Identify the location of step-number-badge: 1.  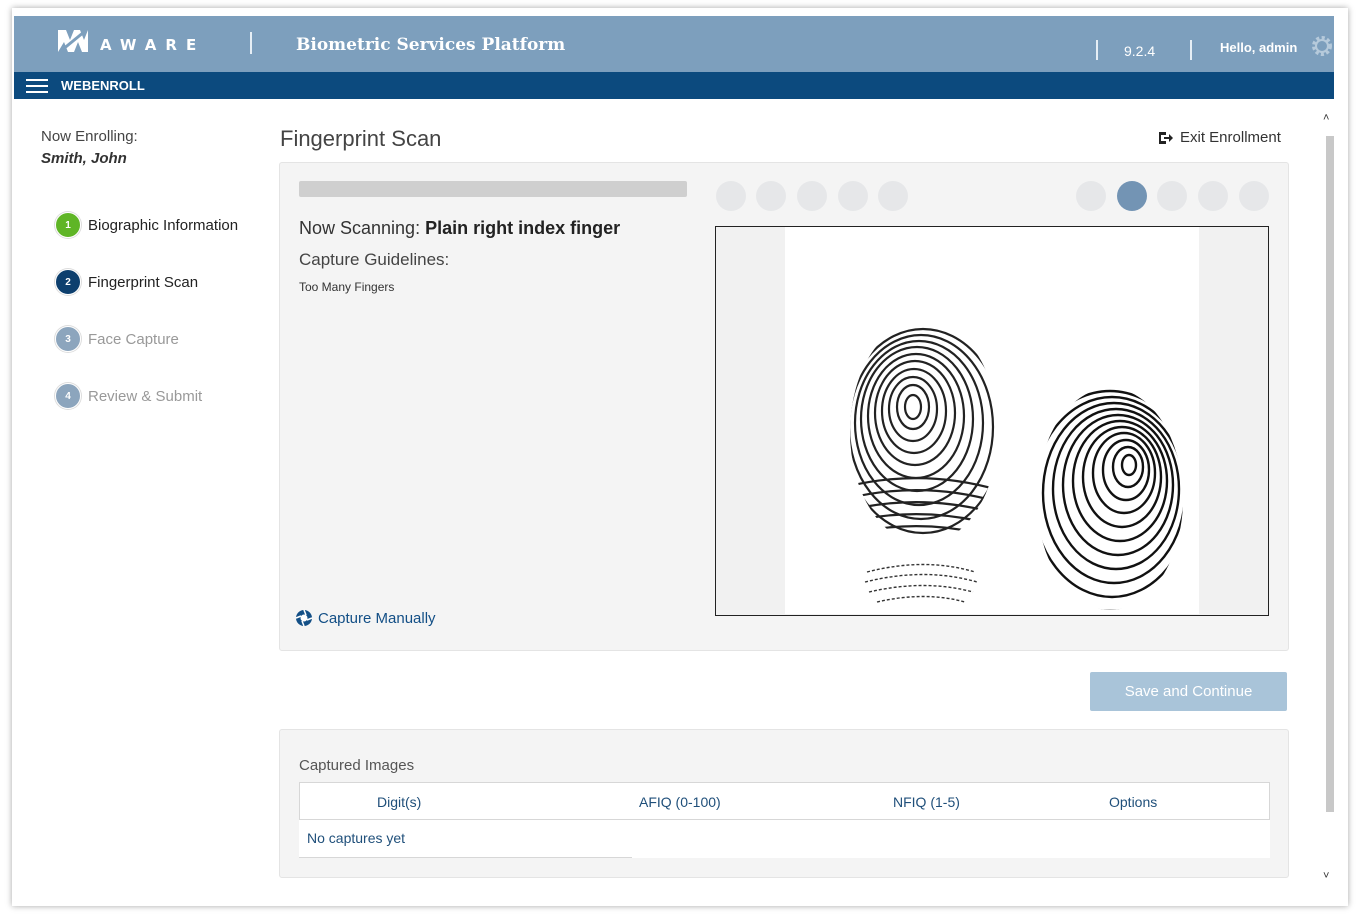
(68, 225).